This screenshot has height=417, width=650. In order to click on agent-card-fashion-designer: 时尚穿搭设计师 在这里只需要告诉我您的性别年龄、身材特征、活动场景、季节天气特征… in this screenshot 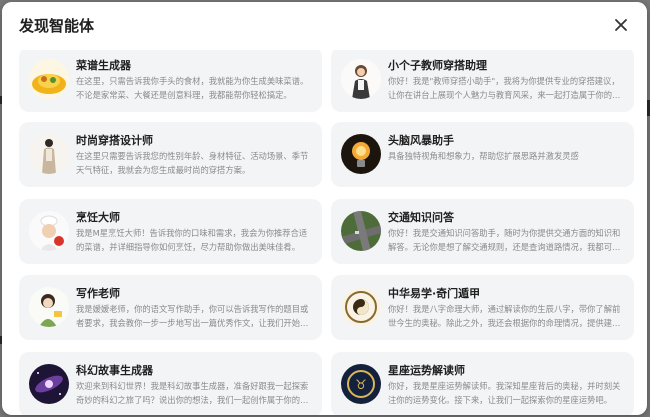, I will do `click(170, 154)`.